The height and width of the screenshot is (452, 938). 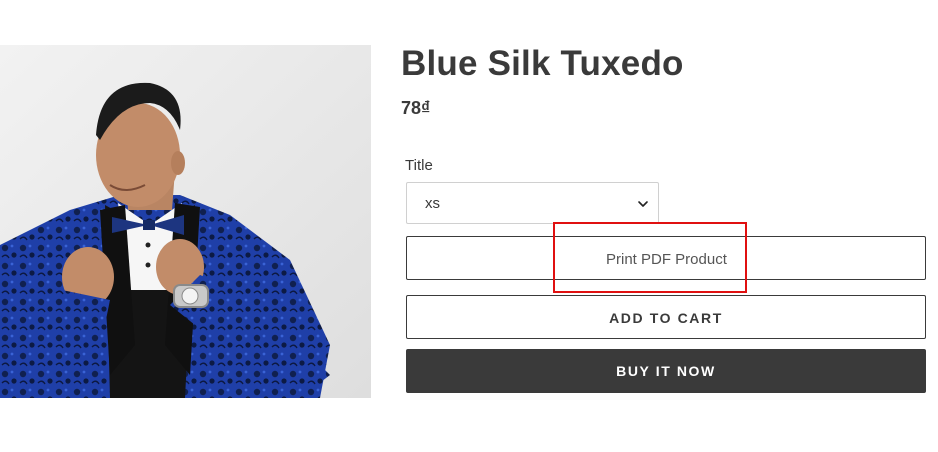 I want to click on product-title: Blue Silk Tuxedo, so click(x=542, y=63).